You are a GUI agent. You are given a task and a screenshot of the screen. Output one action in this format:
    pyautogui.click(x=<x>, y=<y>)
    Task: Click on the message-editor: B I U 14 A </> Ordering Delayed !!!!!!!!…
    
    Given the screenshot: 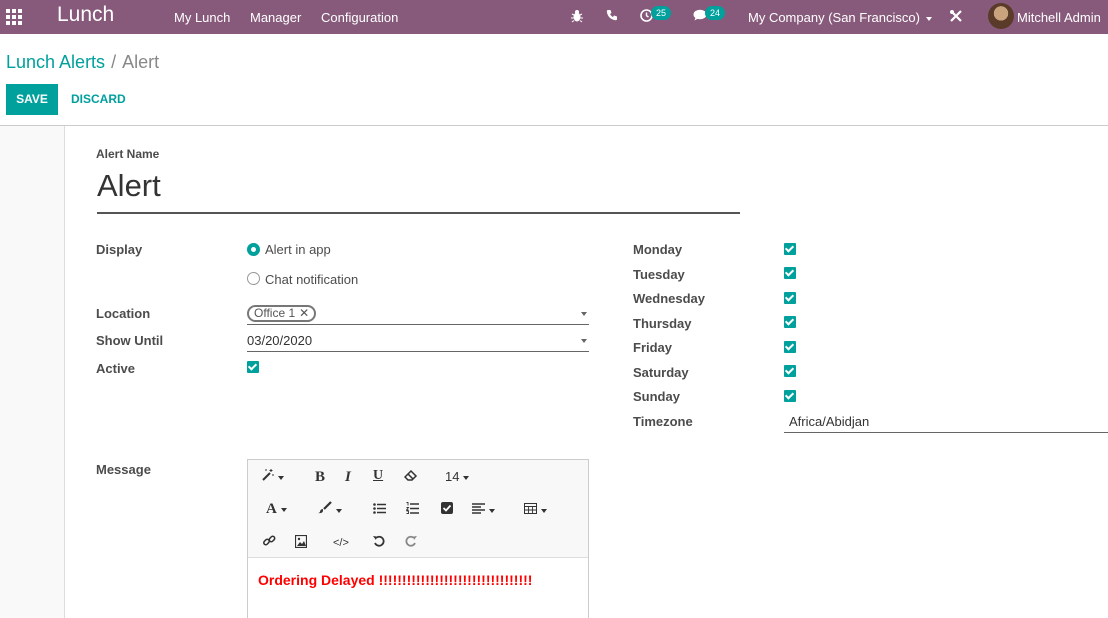 What is the action you would take?
    pyautogui.click(x=418, y=538)
    